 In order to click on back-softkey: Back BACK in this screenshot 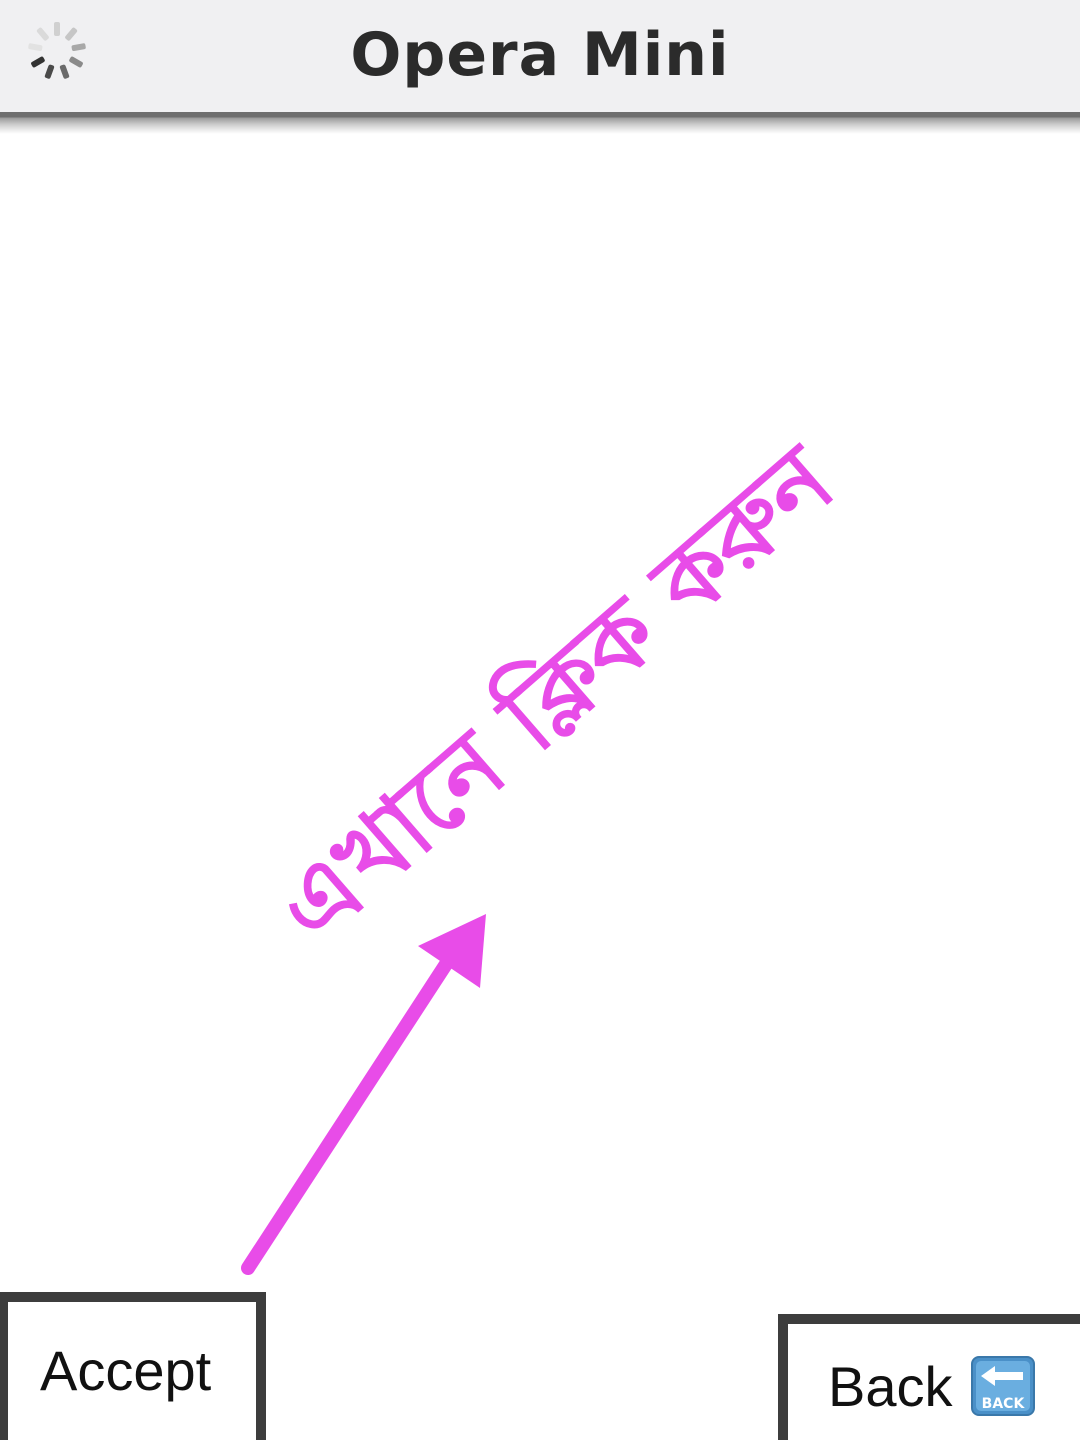, I will do `click(929, 1377)`.